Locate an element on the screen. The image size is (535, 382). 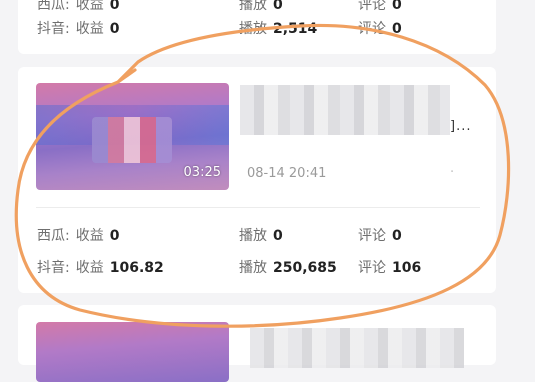
video-duration: 03:25 is located at coordinates (202, 172).